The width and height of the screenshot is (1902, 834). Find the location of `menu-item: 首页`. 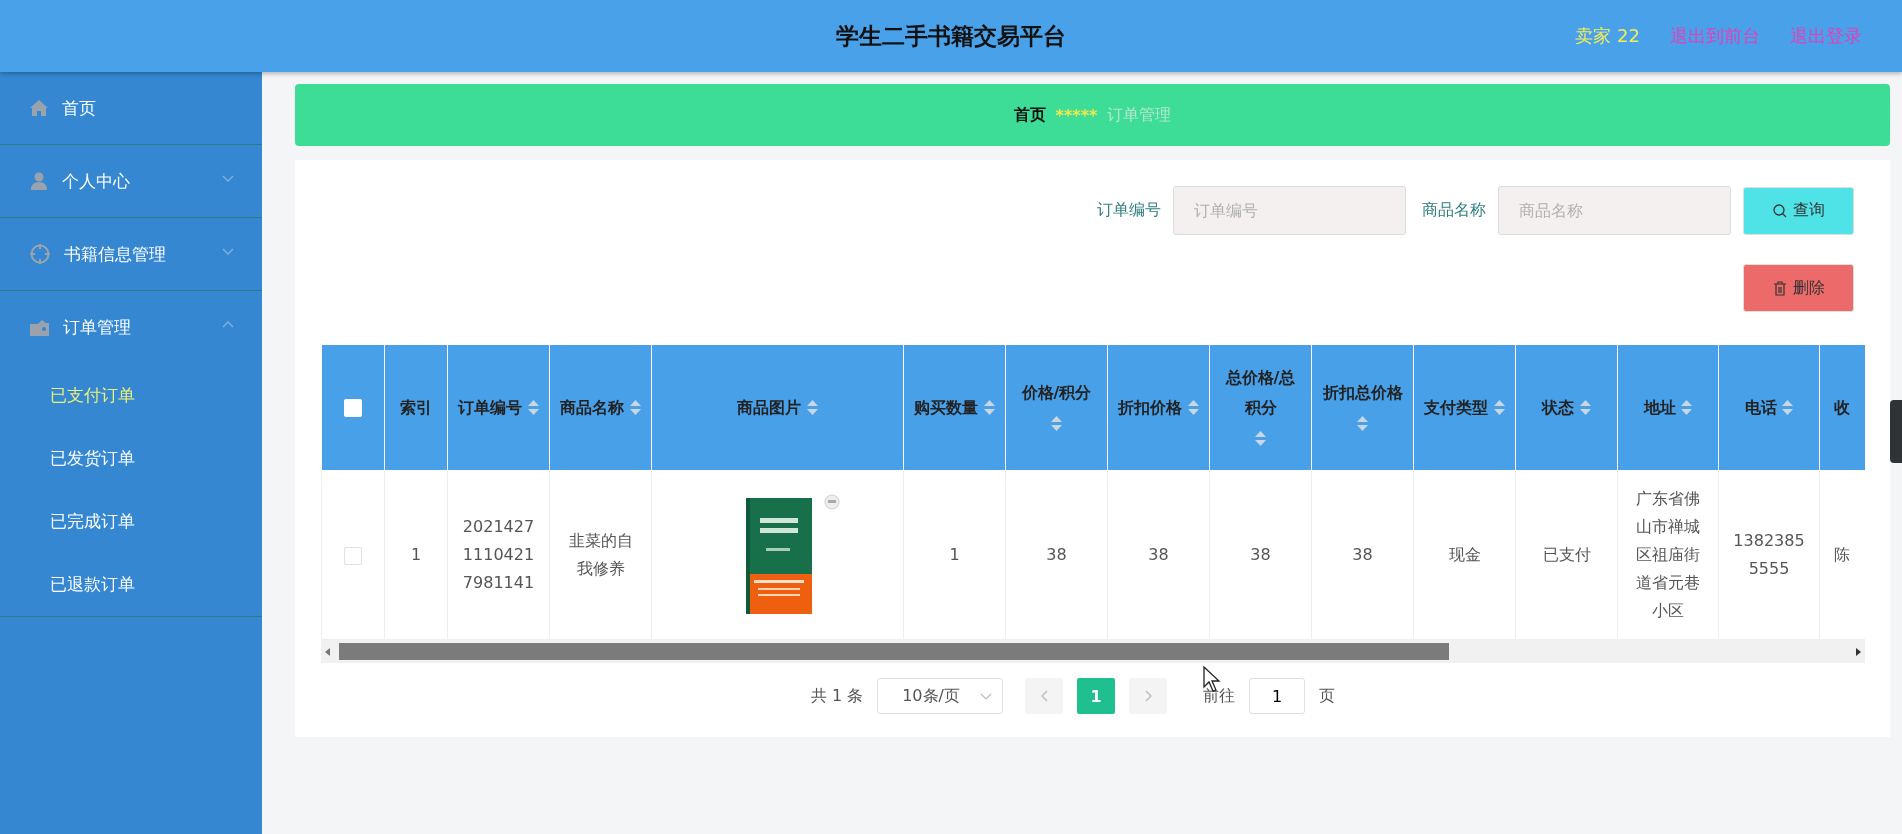

menu-item: 首页 is located at coordinates (79, 108).